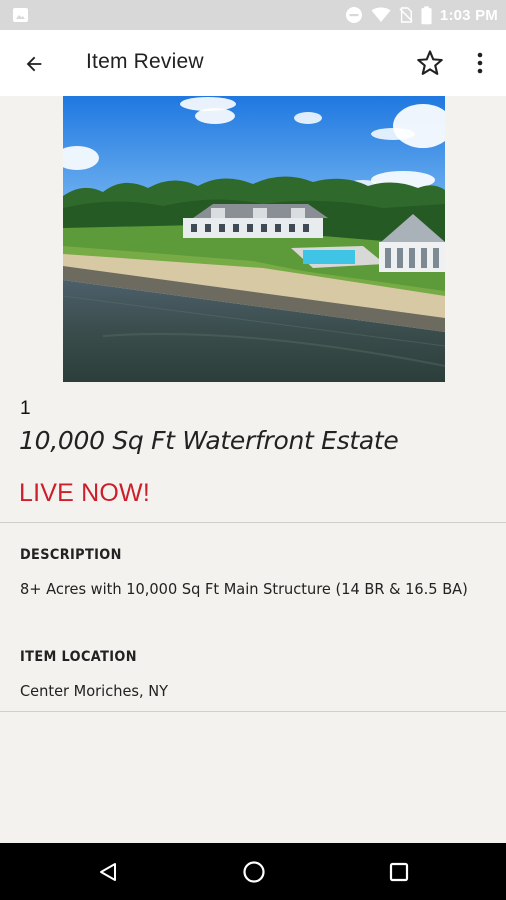 This screenshot has width=506, height=900. What do you see at coordinates (145, 61) in the screenshot?
I see `page-title: Item Review` at bounding box center [145, 61].